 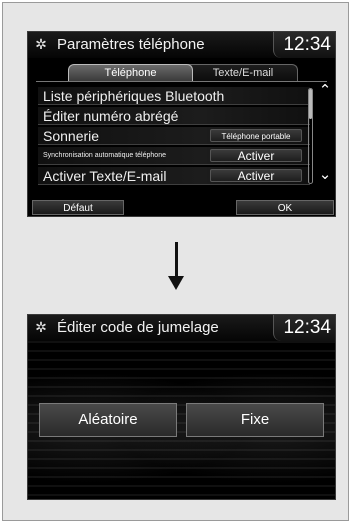 I want to click on chevron-up-icon: ⌃, so click(x=325, y=90).